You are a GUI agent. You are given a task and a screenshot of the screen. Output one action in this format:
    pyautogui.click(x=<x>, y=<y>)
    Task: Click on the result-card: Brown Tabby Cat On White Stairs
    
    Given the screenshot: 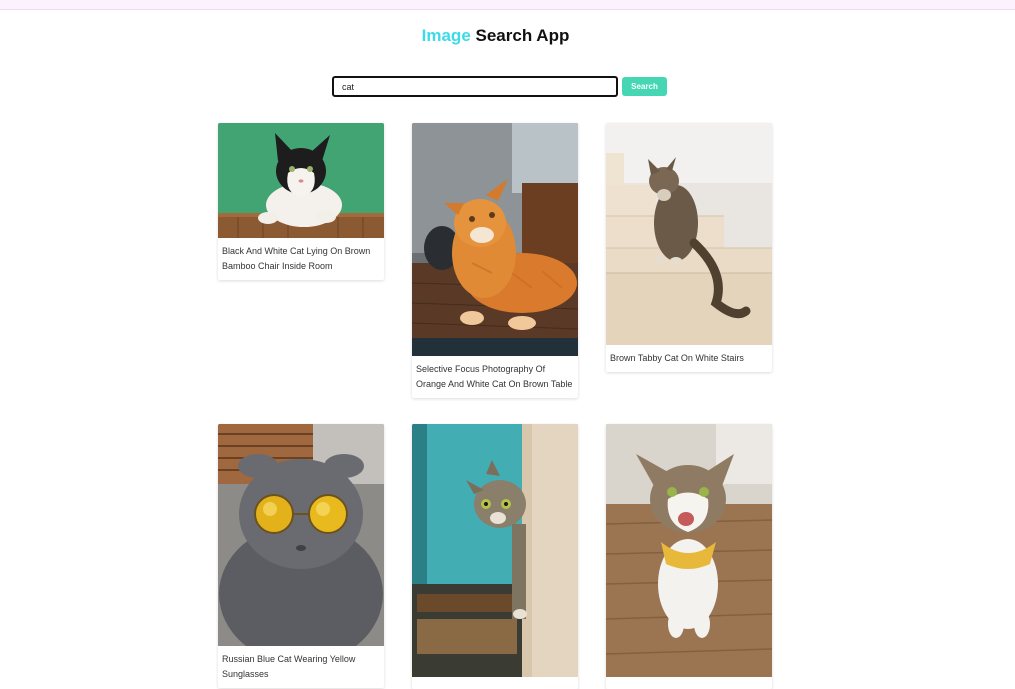 What is the action you would take?
    pyautogui.click(x=689, y=247)
    